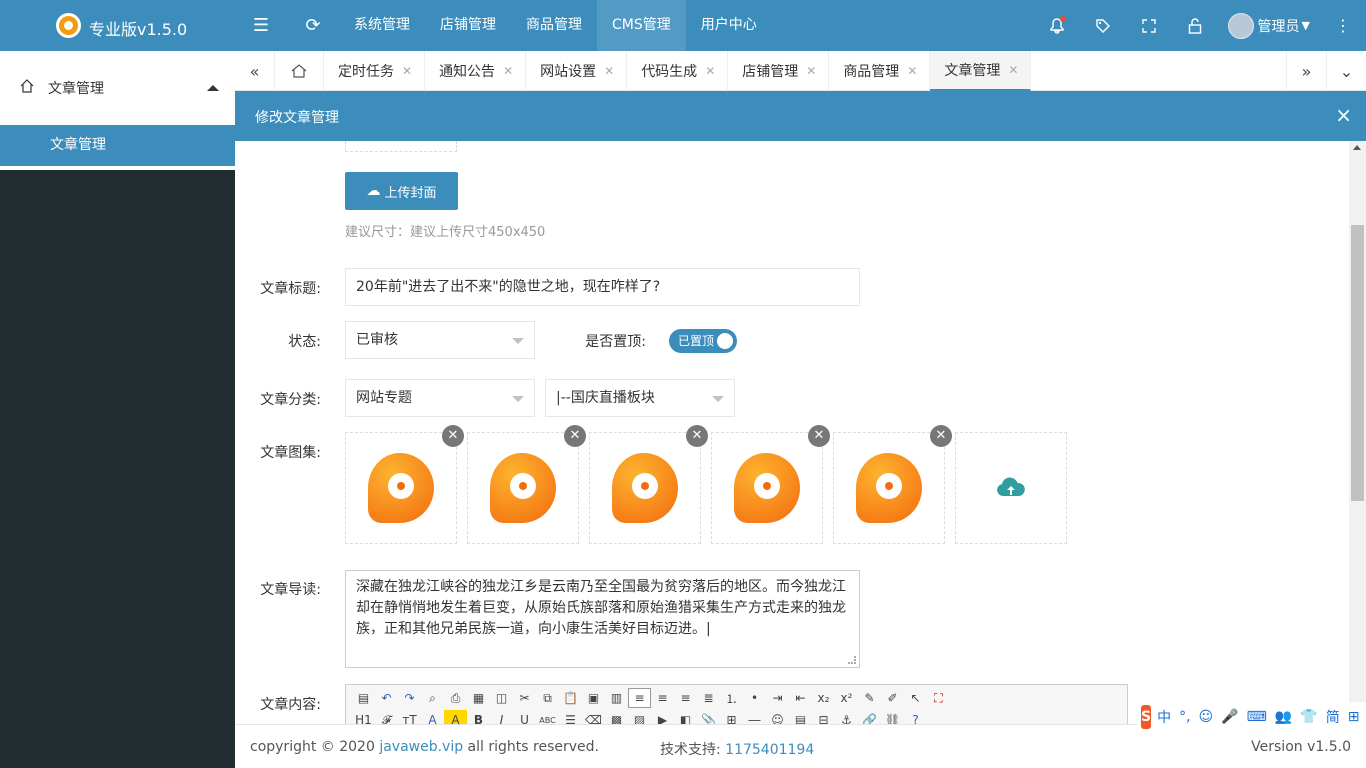  What do you see at coordinates (382, 25) in the screenshot?
I see `nav-system: 系统管理` at bounding box center [382, 25].